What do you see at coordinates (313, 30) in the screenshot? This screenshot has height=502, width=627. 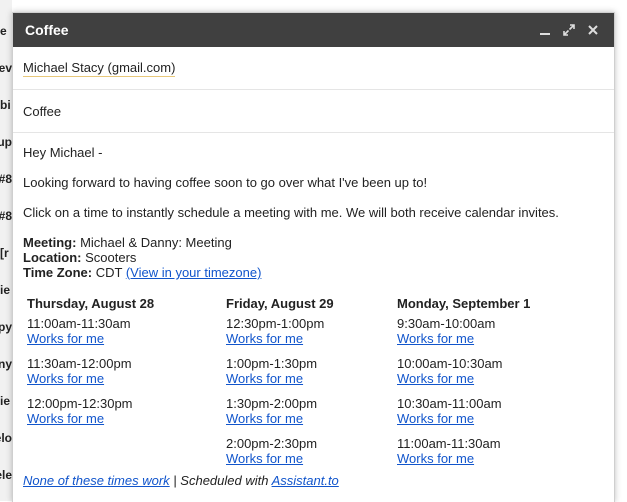 I see `compose-titlebar: Coffee` at bounding box center [313, 30].